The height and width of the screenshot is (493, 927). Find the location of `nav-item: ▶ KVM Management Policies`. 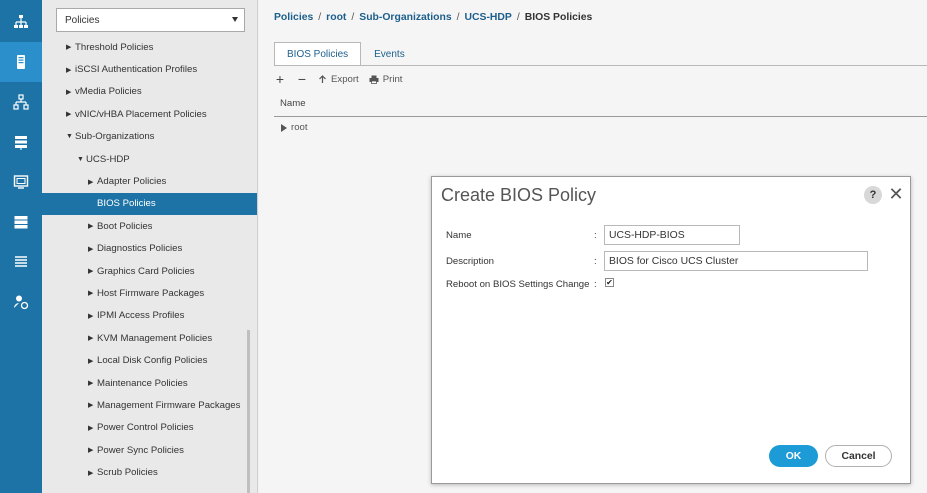

nav-item: ▶ KVM Management Policies is located at coordinates (149, 338).